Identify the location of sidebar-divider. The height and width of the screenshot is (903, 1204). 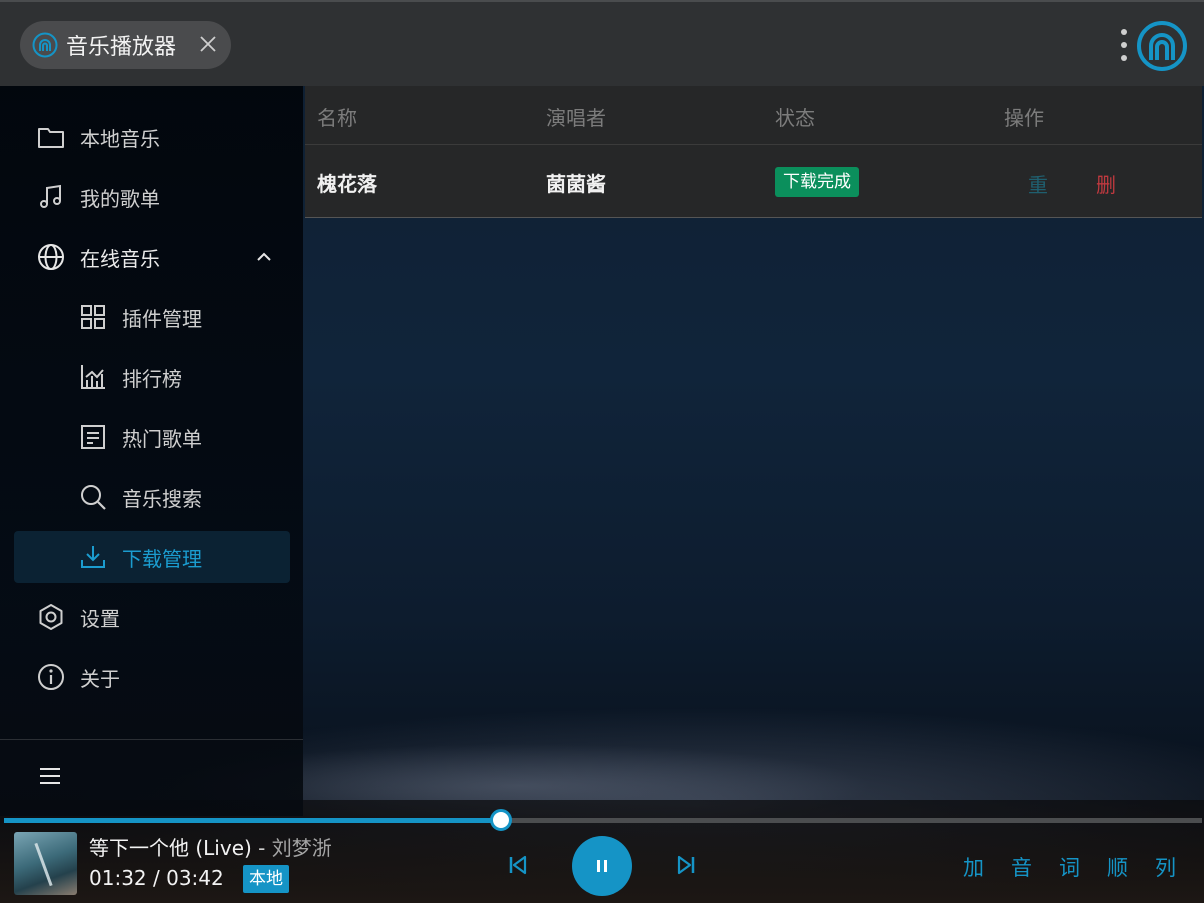
(151, 739).